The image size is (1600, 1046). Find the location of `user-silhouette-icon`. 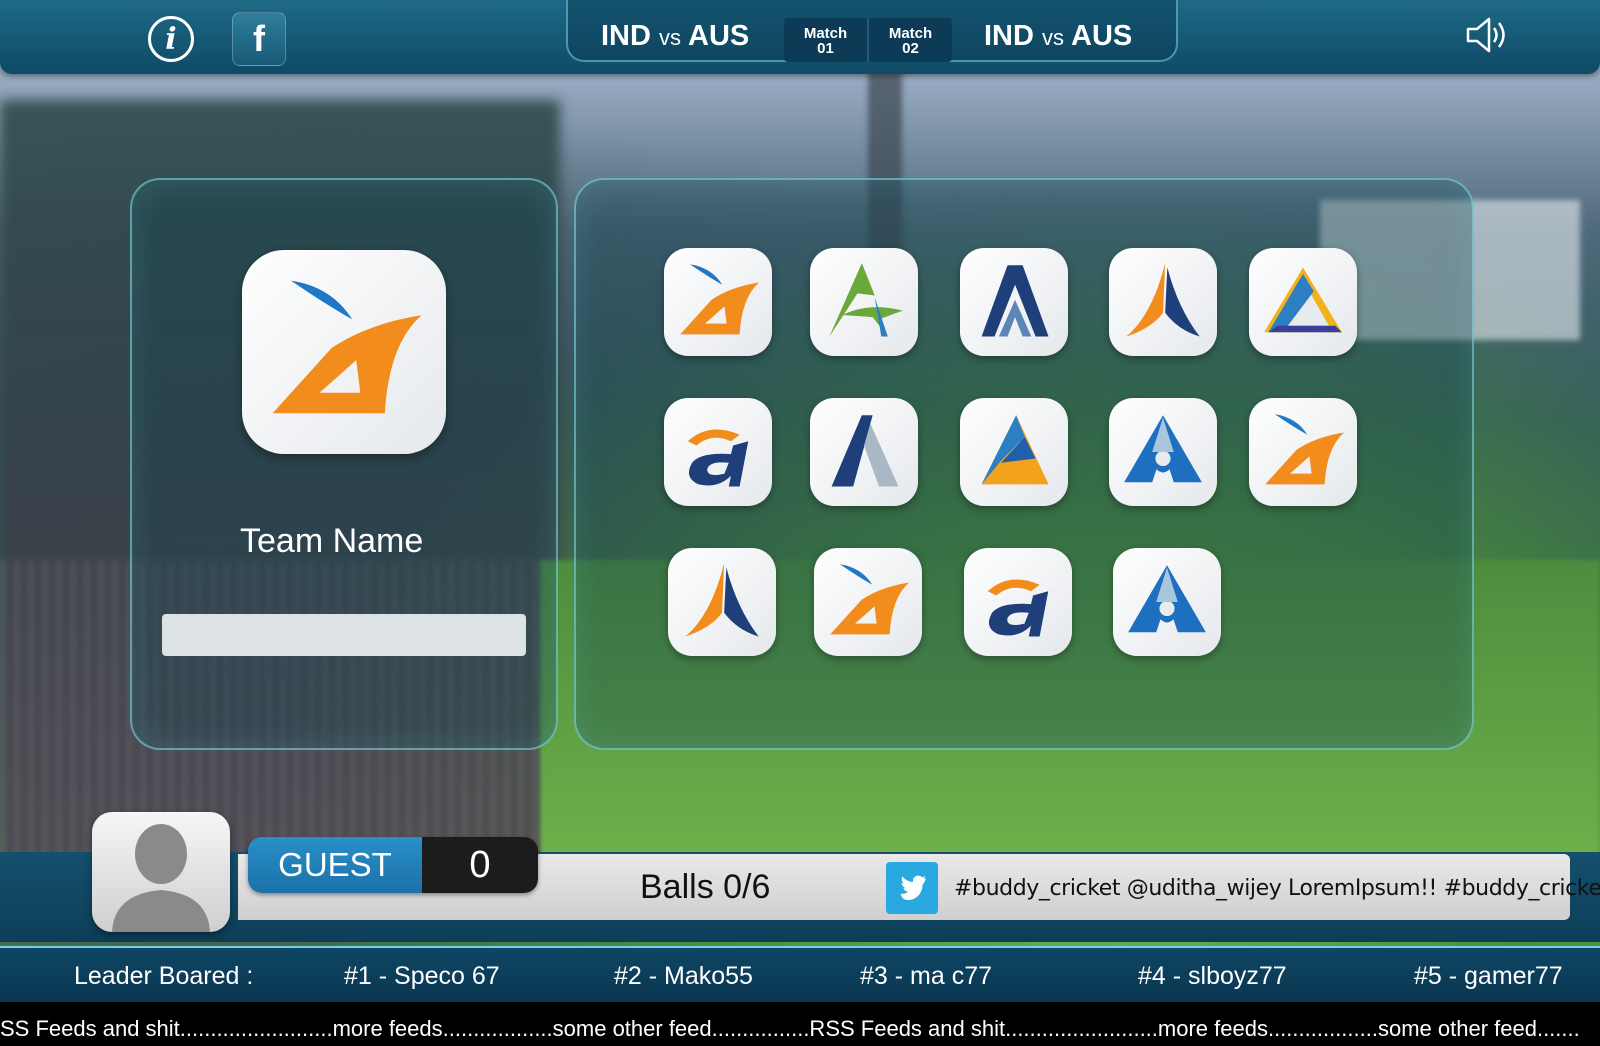

user-silhouette-icon is located at coordinates (161, 878).